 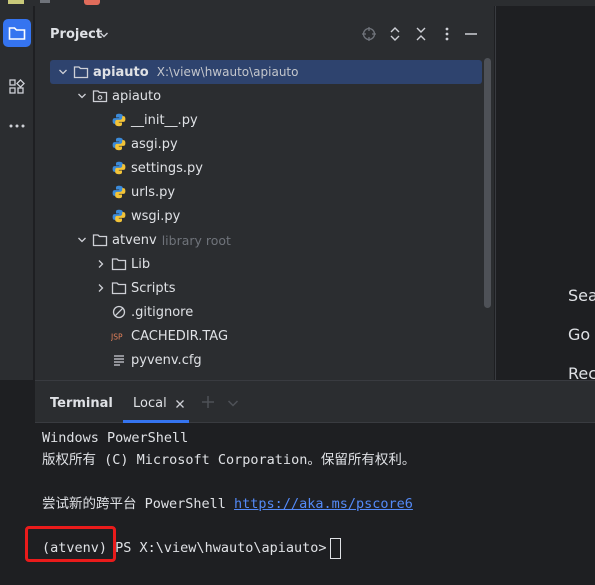 I want to click on tree-item-label: Lib, so click(x=141, y=264).